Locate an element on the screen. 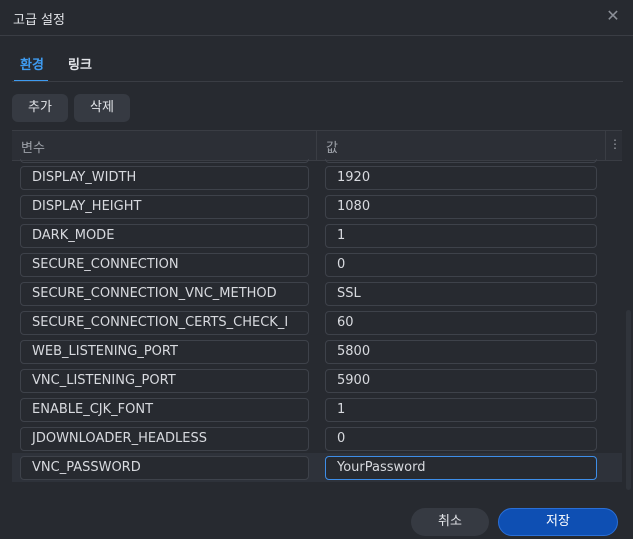 Image resolution: width=633 pixels, height=539 pixels. dialog-titlebar: 고급 설정 ✕ is located at coordinates (316, 18).